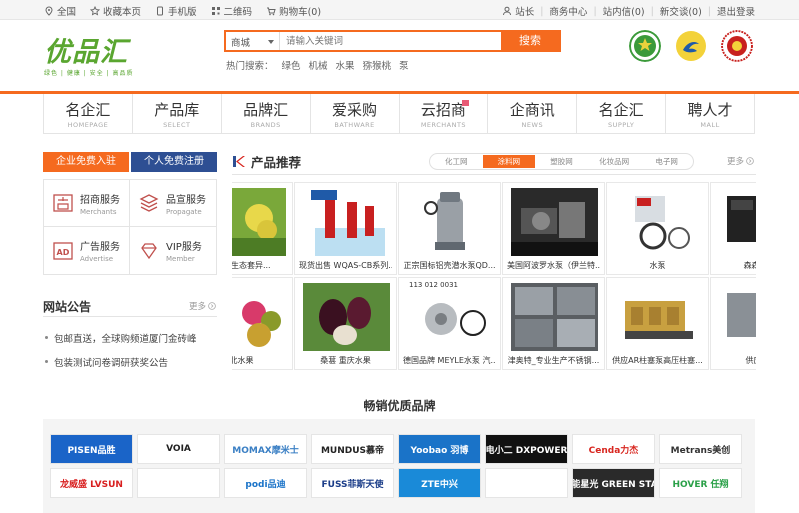  Describe the element at coordinates (173, 203) in the screenshot. I see `service-propagate: 品宣服务 Propagate` at that location.